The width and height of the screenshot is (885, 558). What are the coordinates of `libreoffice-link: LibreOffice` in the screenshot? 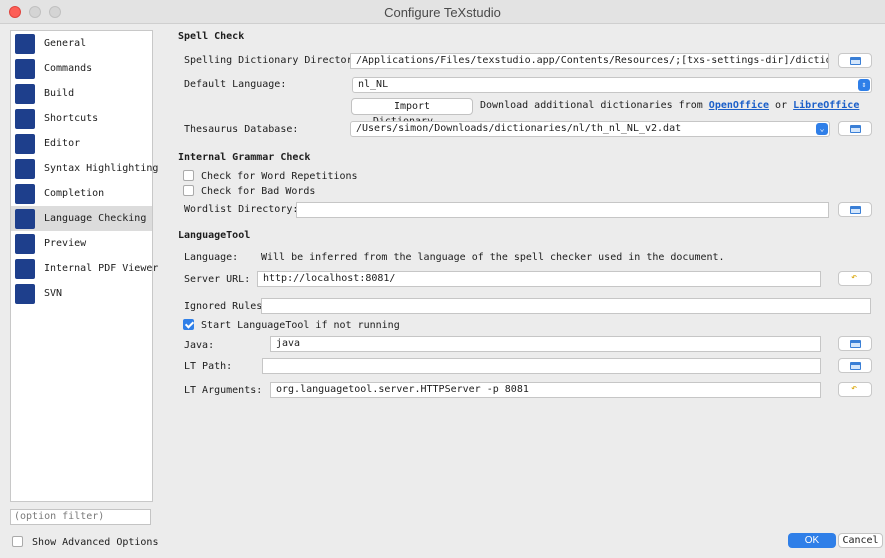 It's located at (826, 105).